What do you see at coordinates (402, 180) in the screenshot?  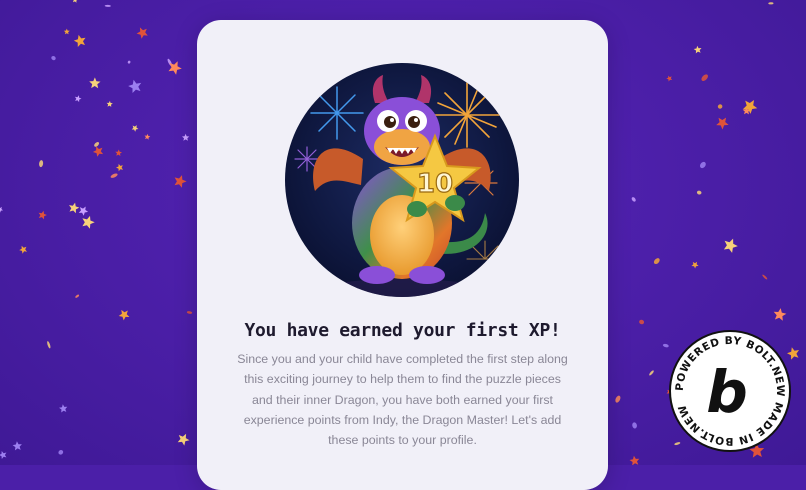 I see `dragon-hero-image: 10` at bounding box center [402, 180].